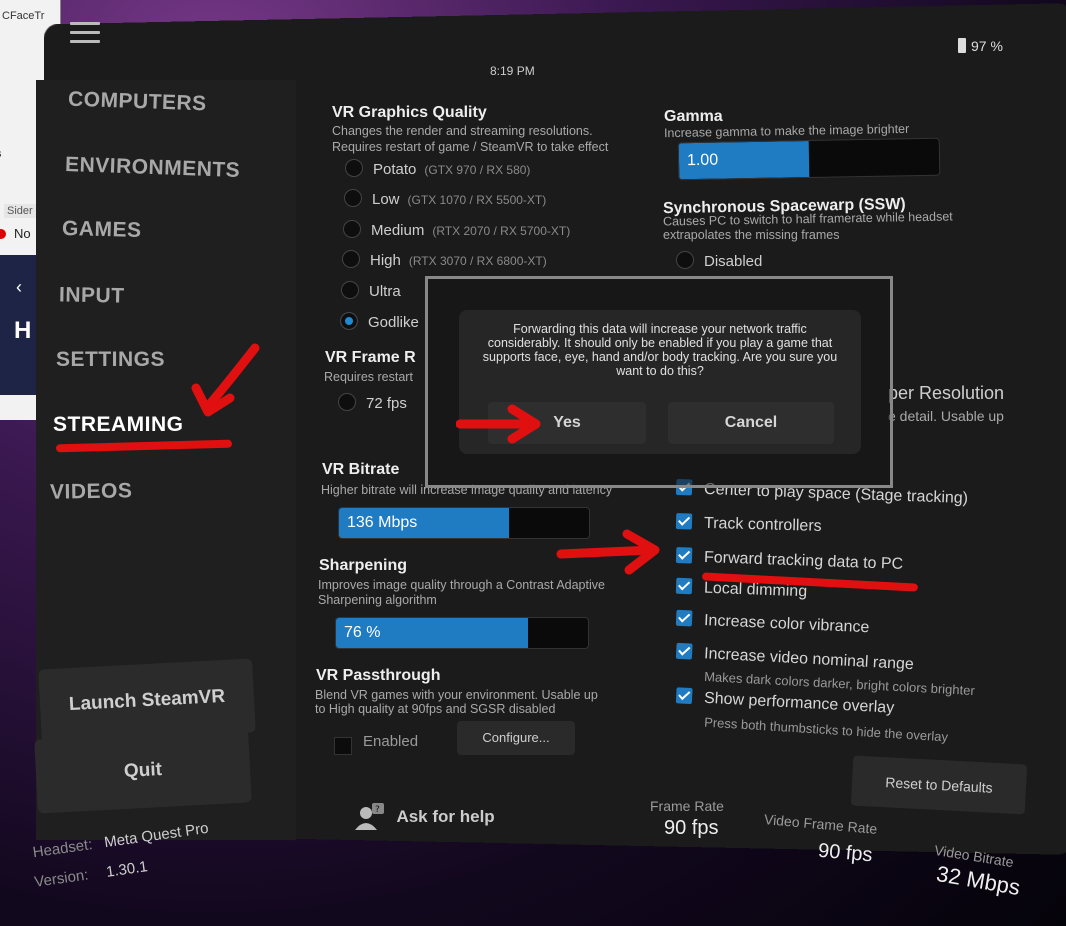 This screenshot has height=926, width=1066. I want to click on radio-hint: (RTX 3070 / RX 6800-XT), so click(477, 261).